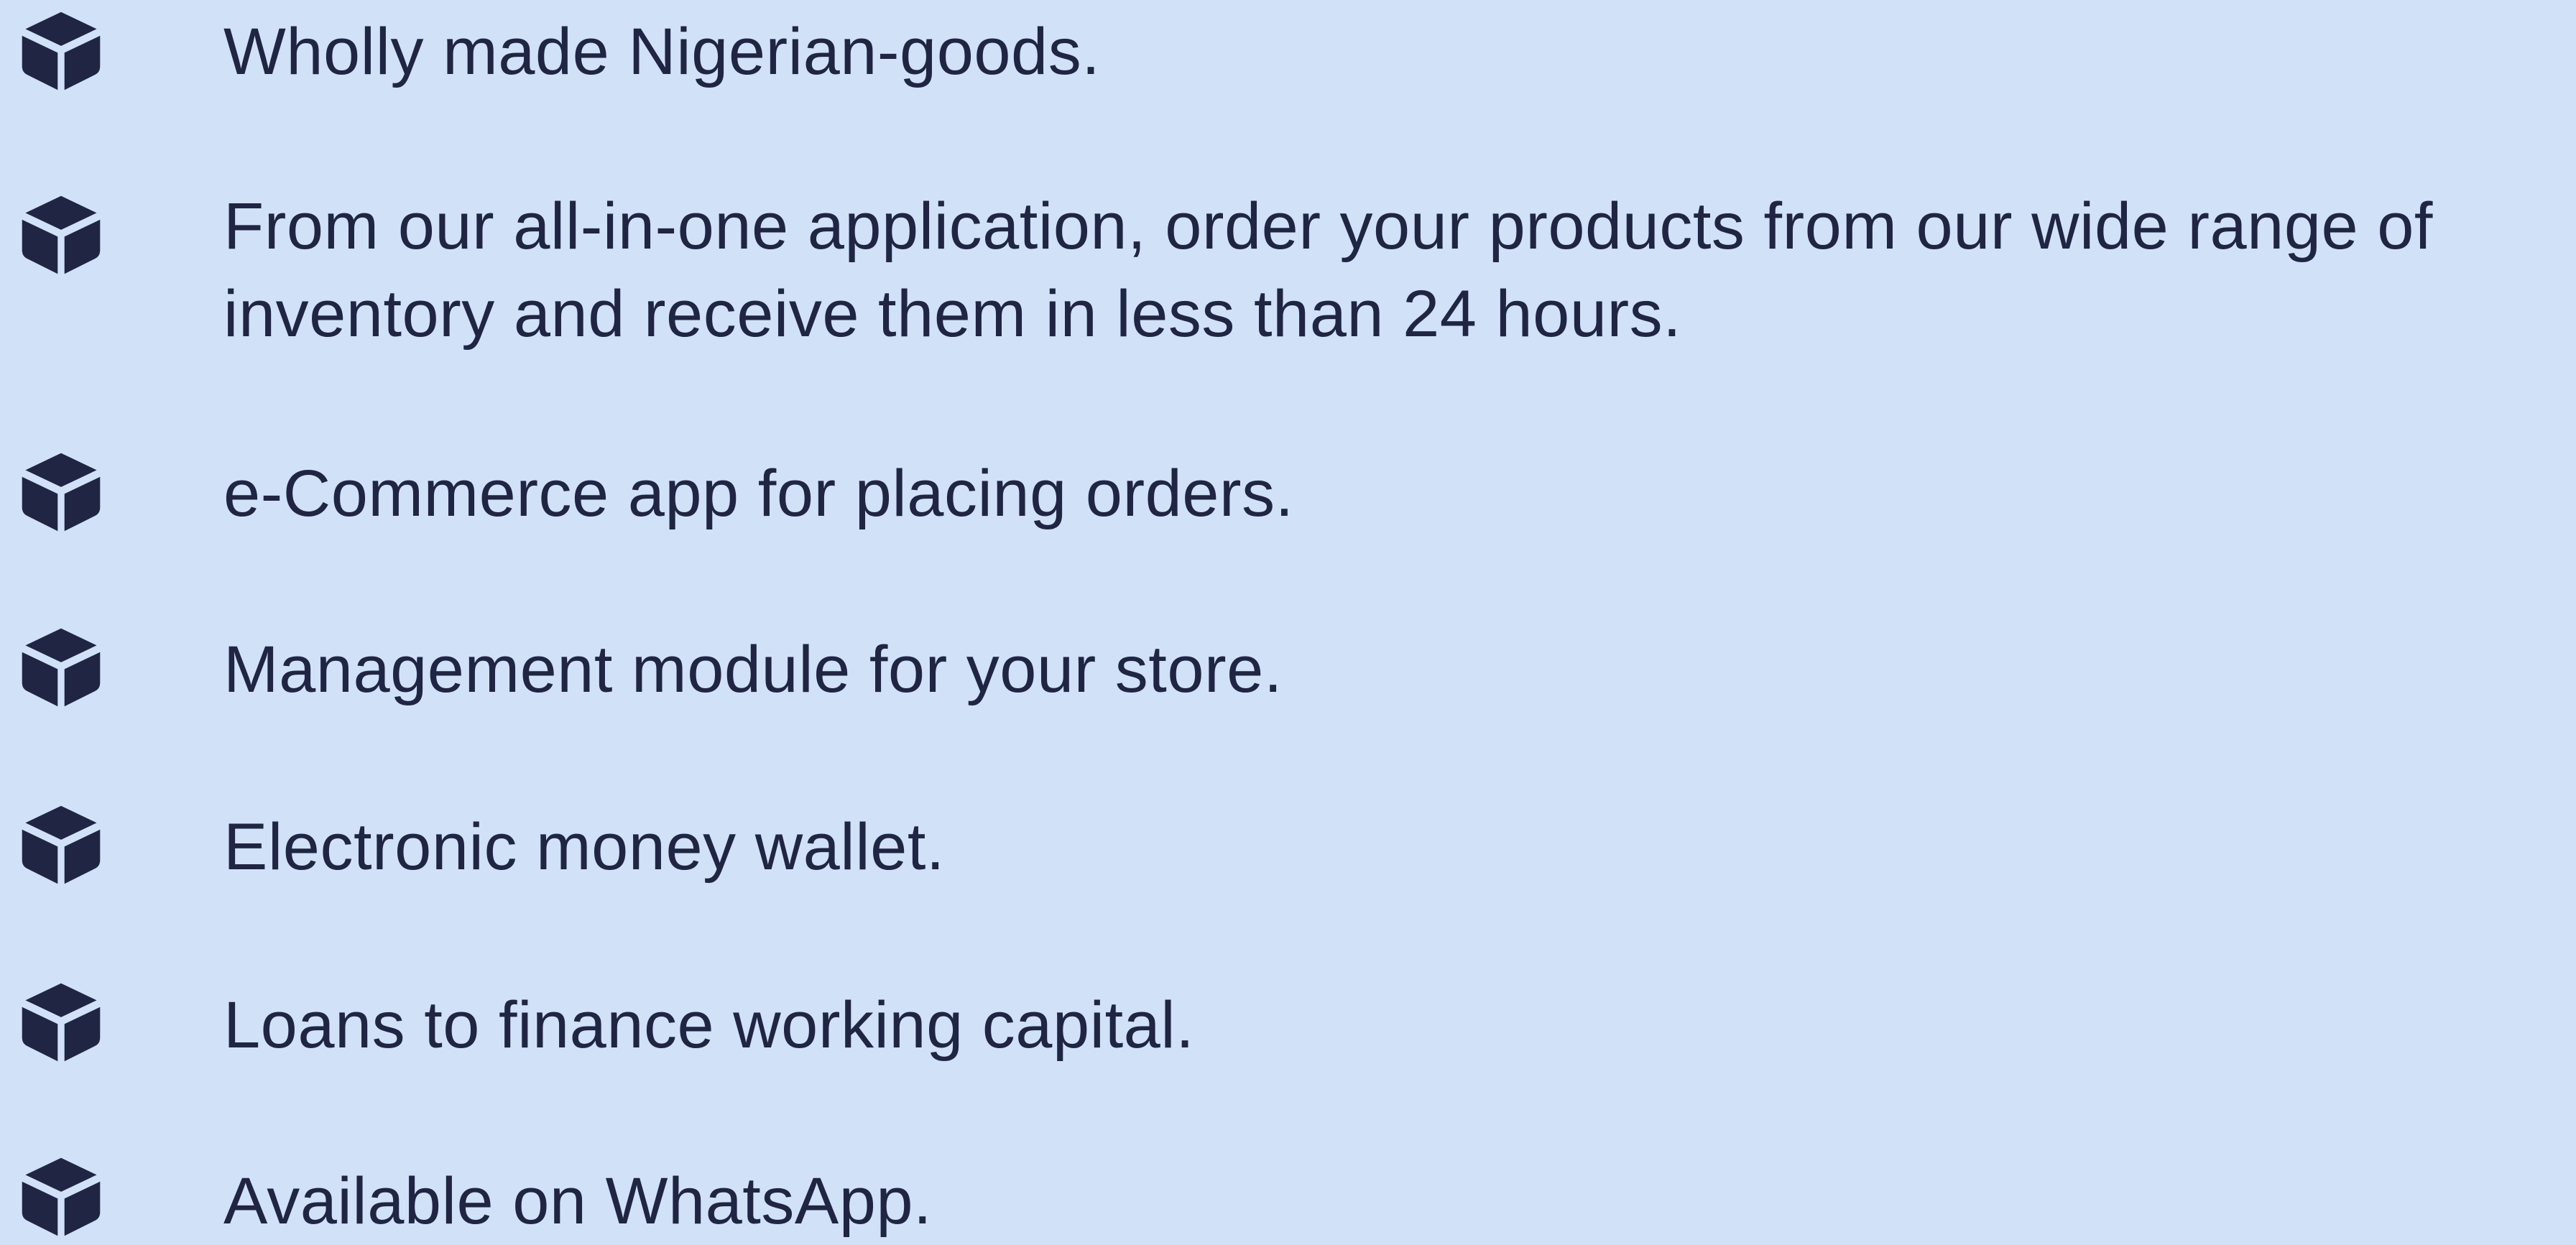  What do you see at coordinates (662, 52) in the screenshot?
I see `feature-text: Wholly made Nigerian-goods.` at bounding box center [662, 52].